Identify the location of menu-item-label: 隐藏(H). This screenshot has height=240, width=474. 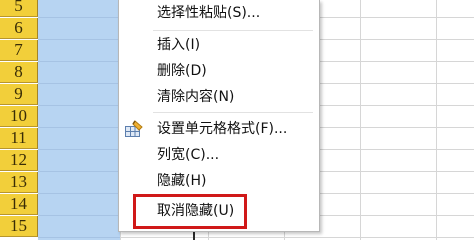
(182, 181).